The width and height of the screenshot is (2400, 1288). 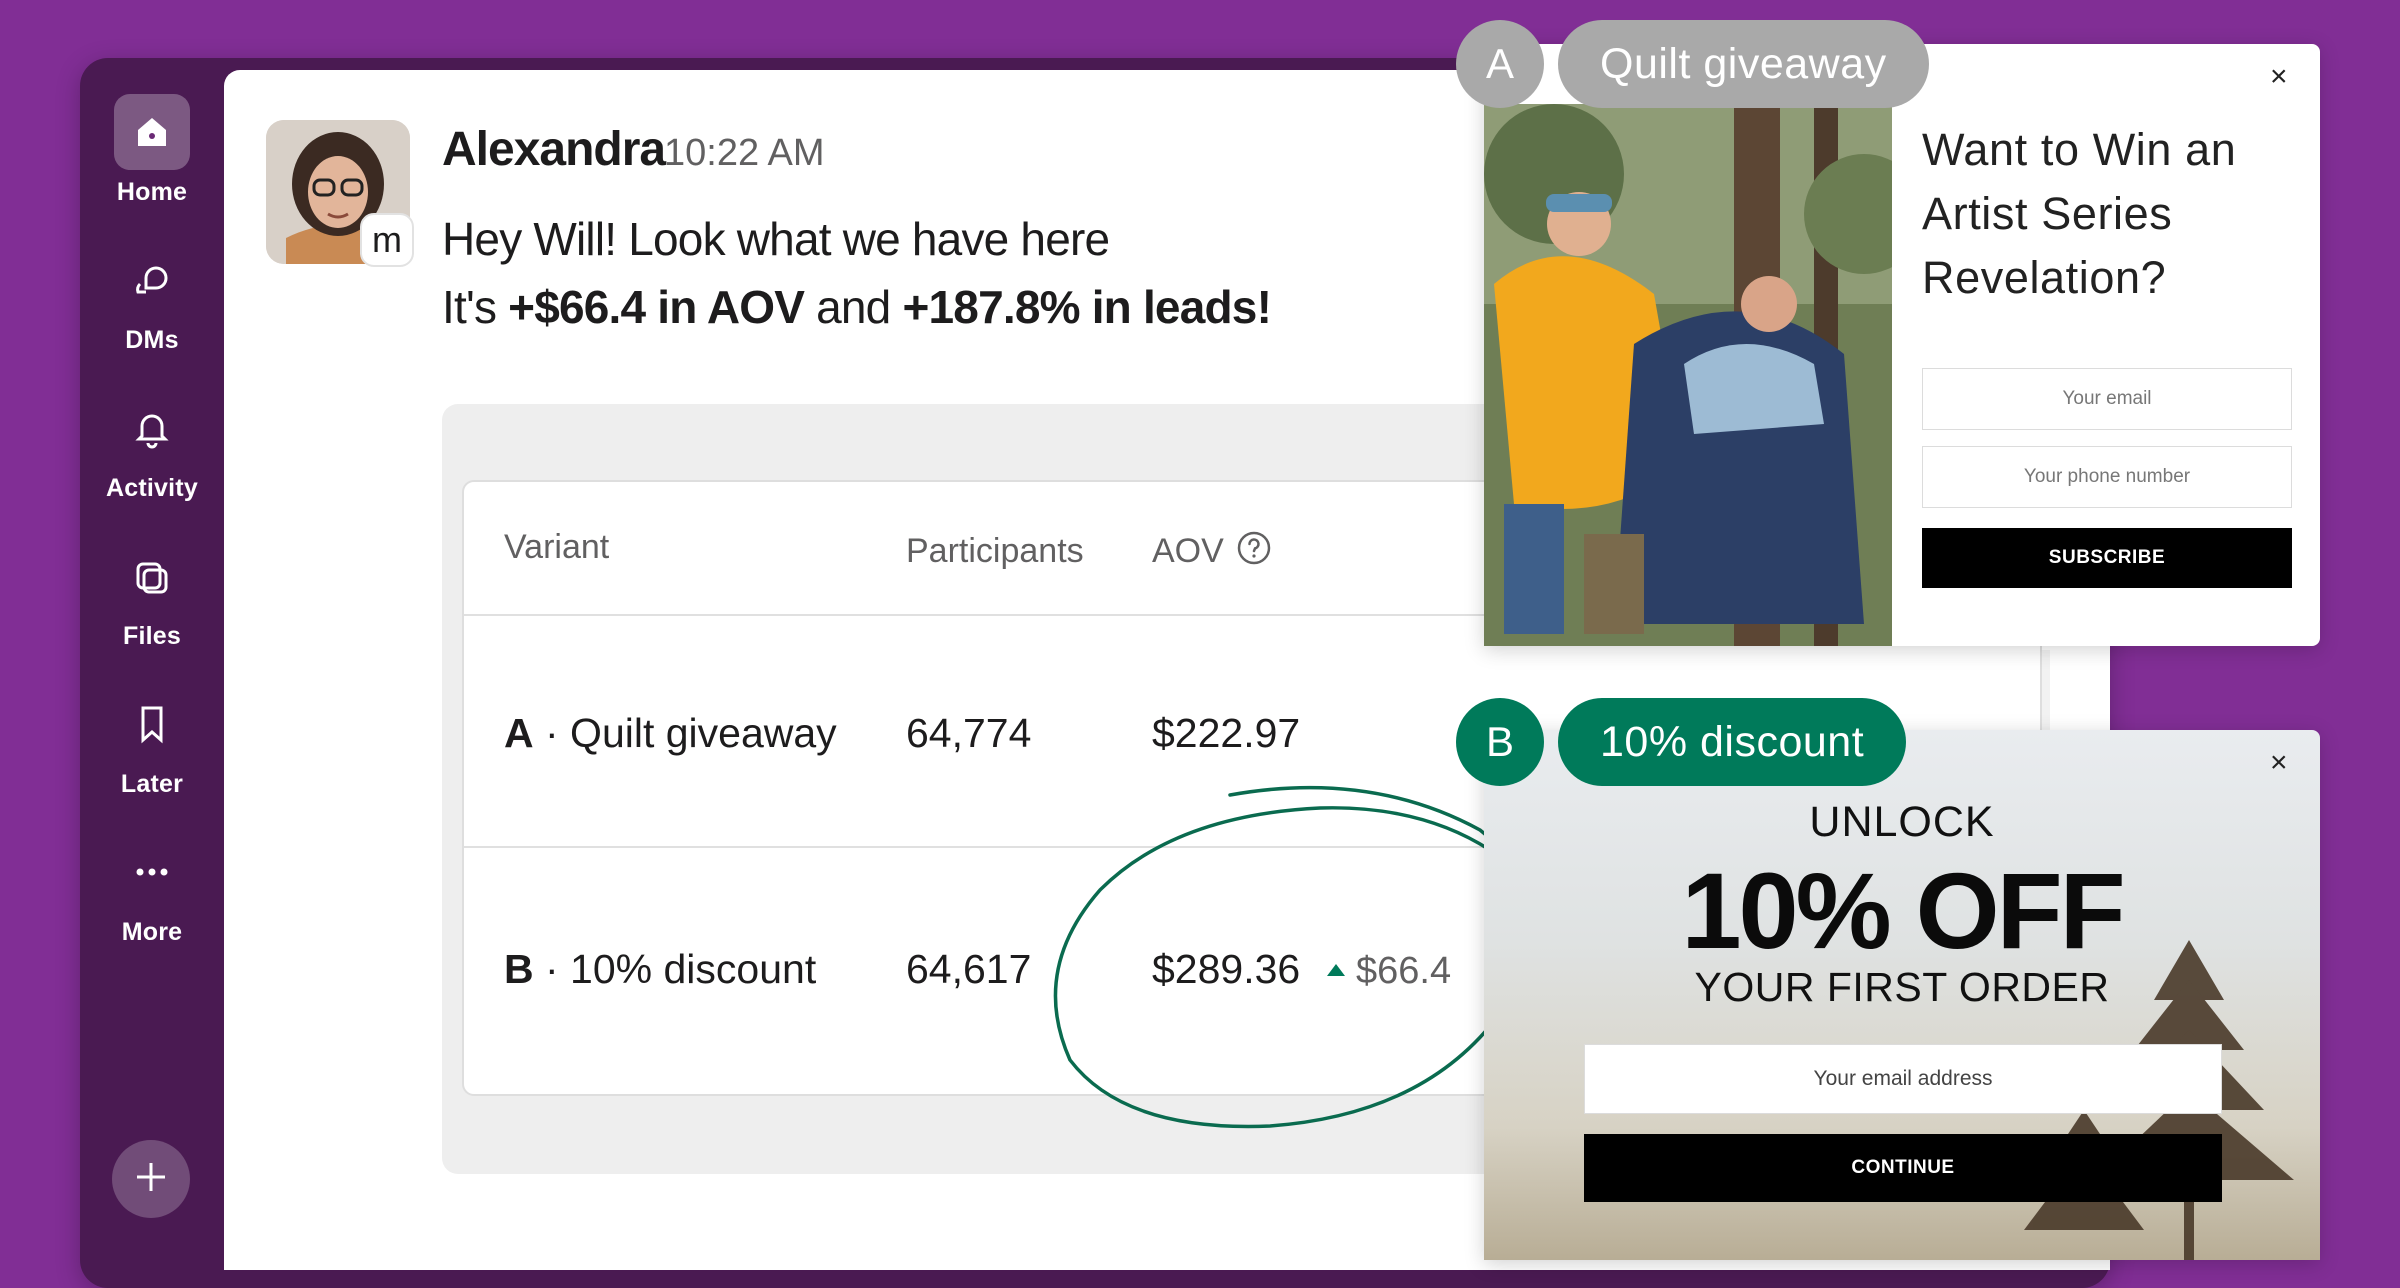 I want to click on leads-highlight: +187.8% in leads!, so click(x=1087, y=307).